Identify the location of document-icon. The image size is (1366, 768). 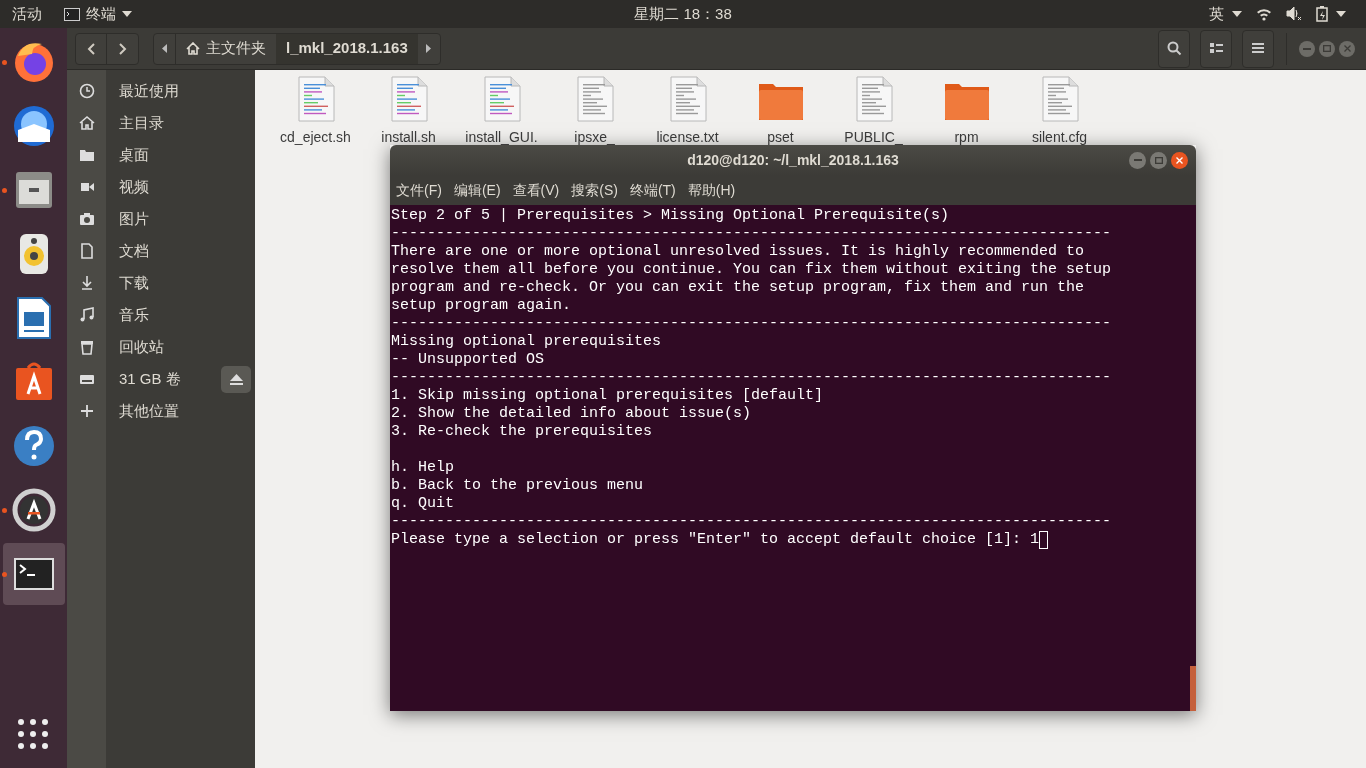
(86, 251).